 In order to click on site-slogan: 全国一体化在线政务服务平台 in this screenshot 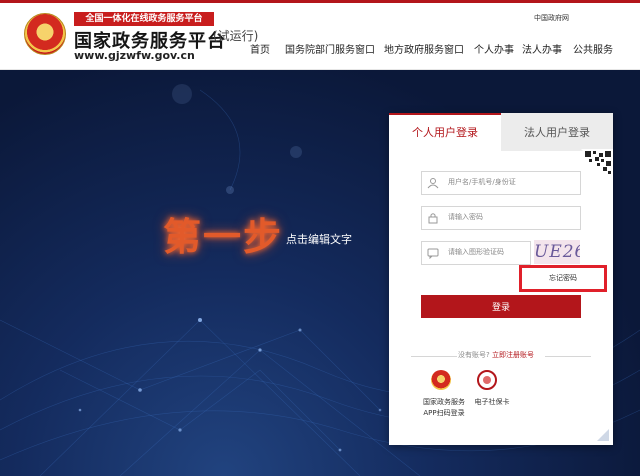, I will do `click(144, 19)`.